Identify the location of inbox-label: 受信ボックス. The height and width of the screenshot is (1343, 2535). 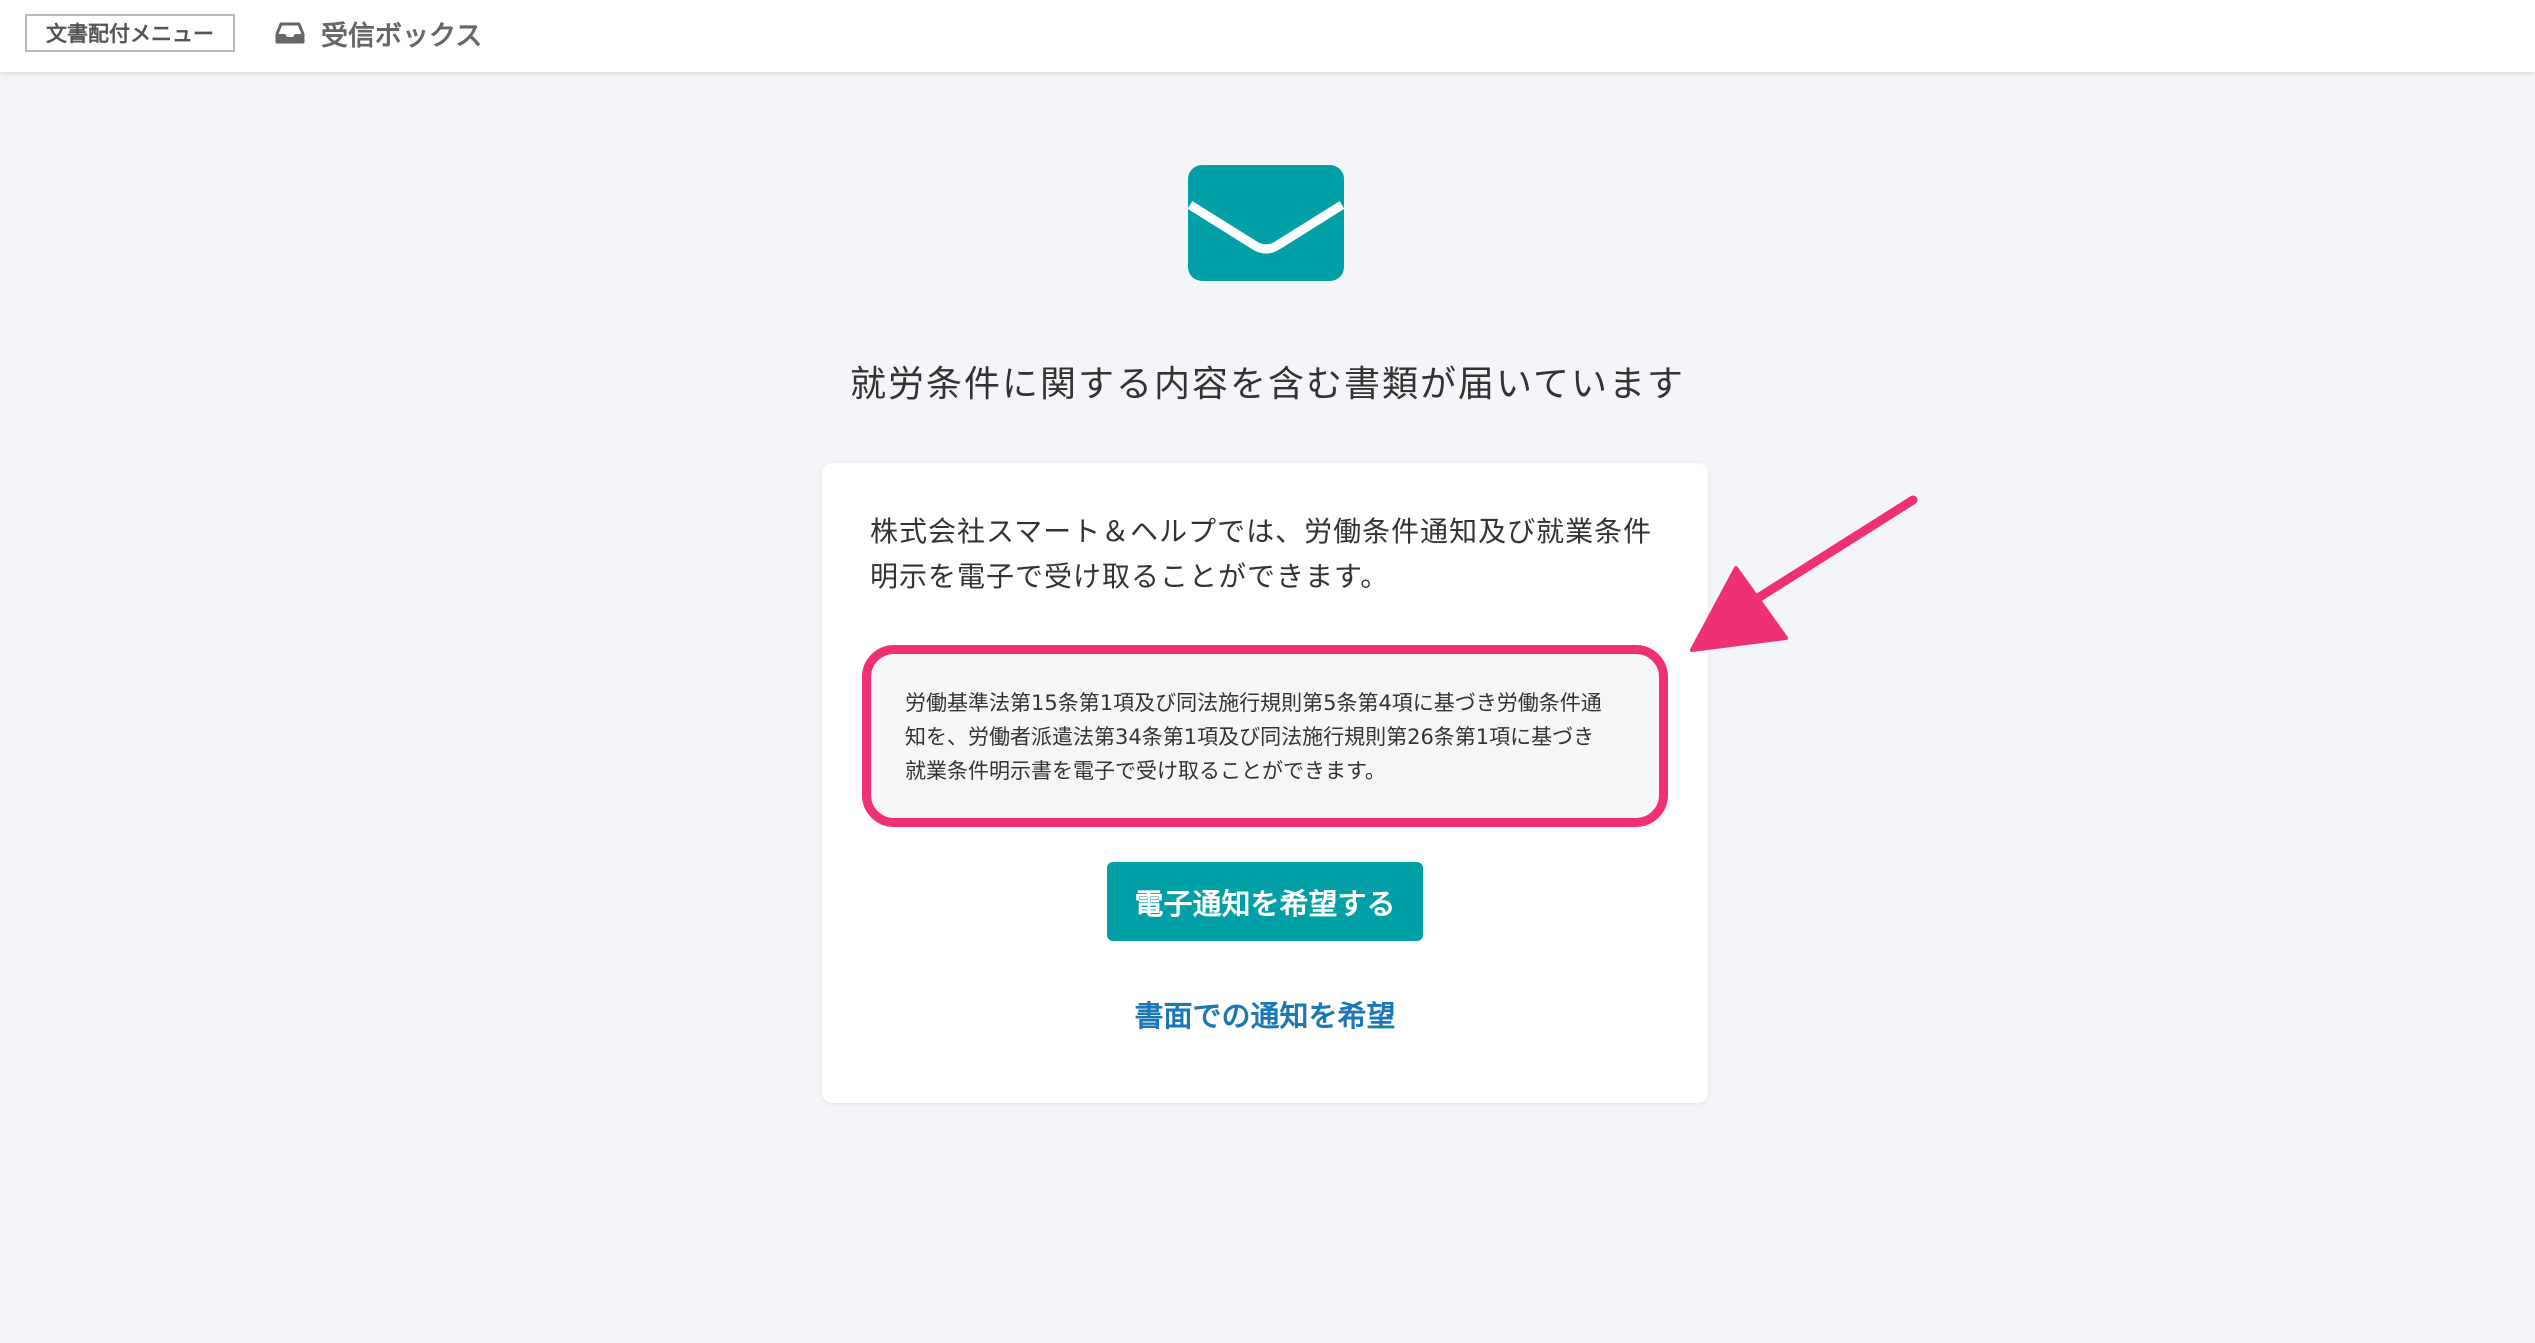
(402, 36).